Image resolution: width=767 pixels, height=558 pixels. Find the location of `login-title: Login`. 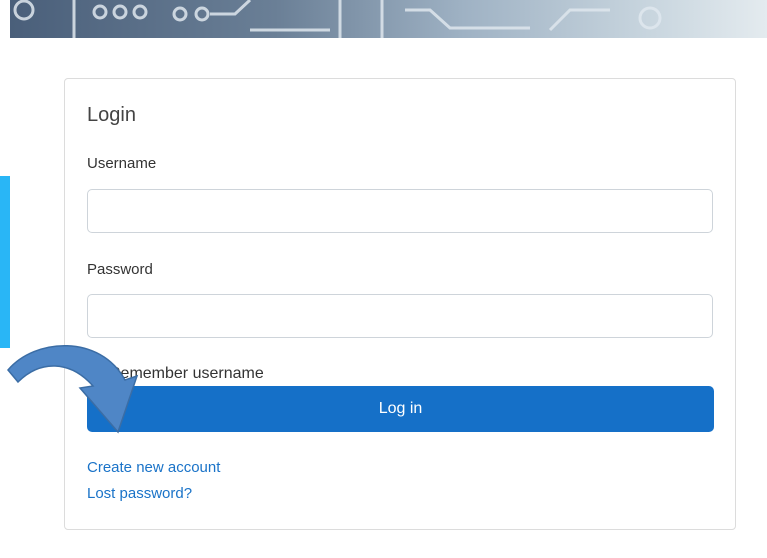

login-title: Login is located at coordinates (111, 115).